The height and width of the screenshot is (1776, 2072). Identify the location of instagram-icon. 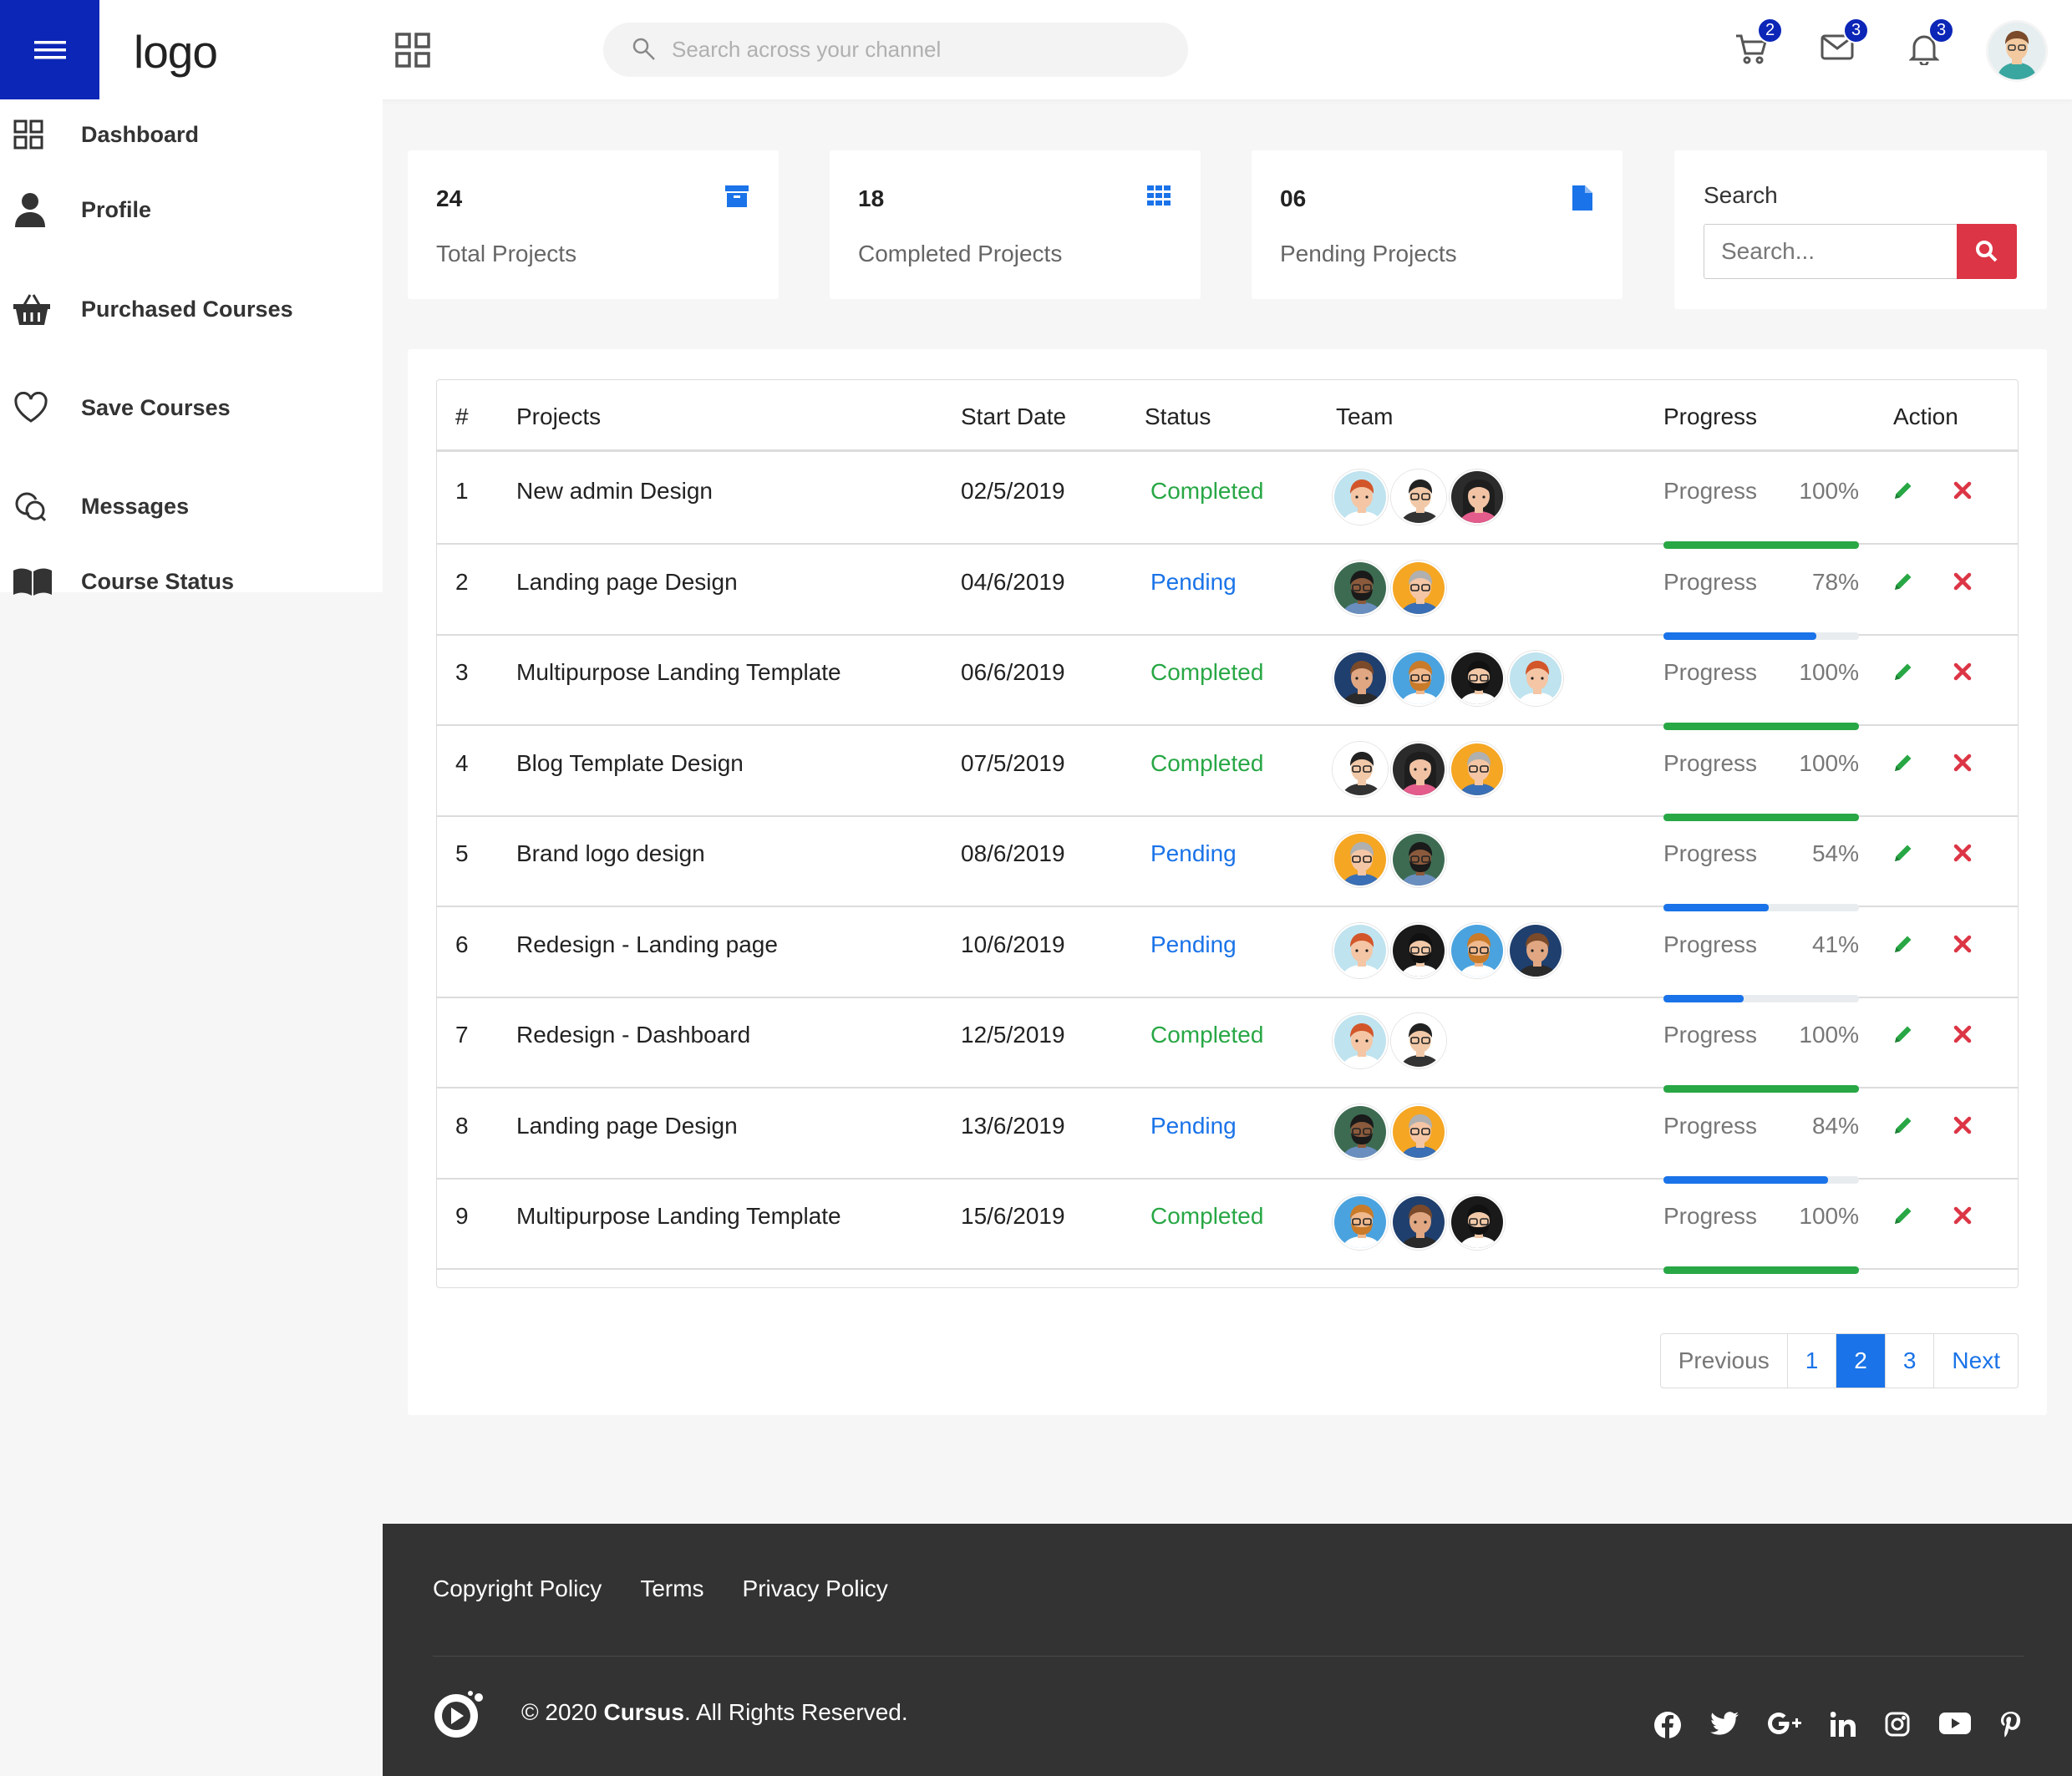
(1898, 1724).